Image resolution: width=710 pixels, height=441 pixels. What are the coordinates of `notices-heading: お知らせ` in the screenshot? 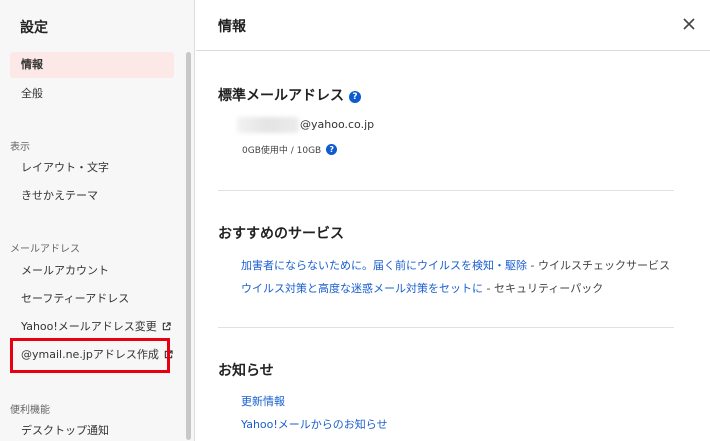 It's located at (246, 371).